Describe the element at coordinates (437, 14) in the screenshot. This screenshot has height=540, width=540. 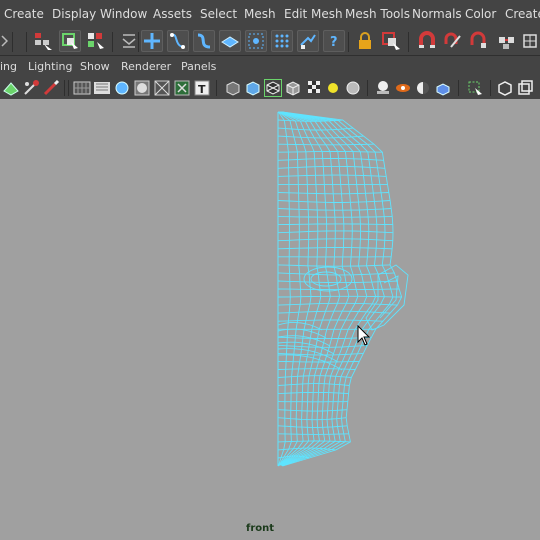
I see `menu-normals: Normals` at that location.